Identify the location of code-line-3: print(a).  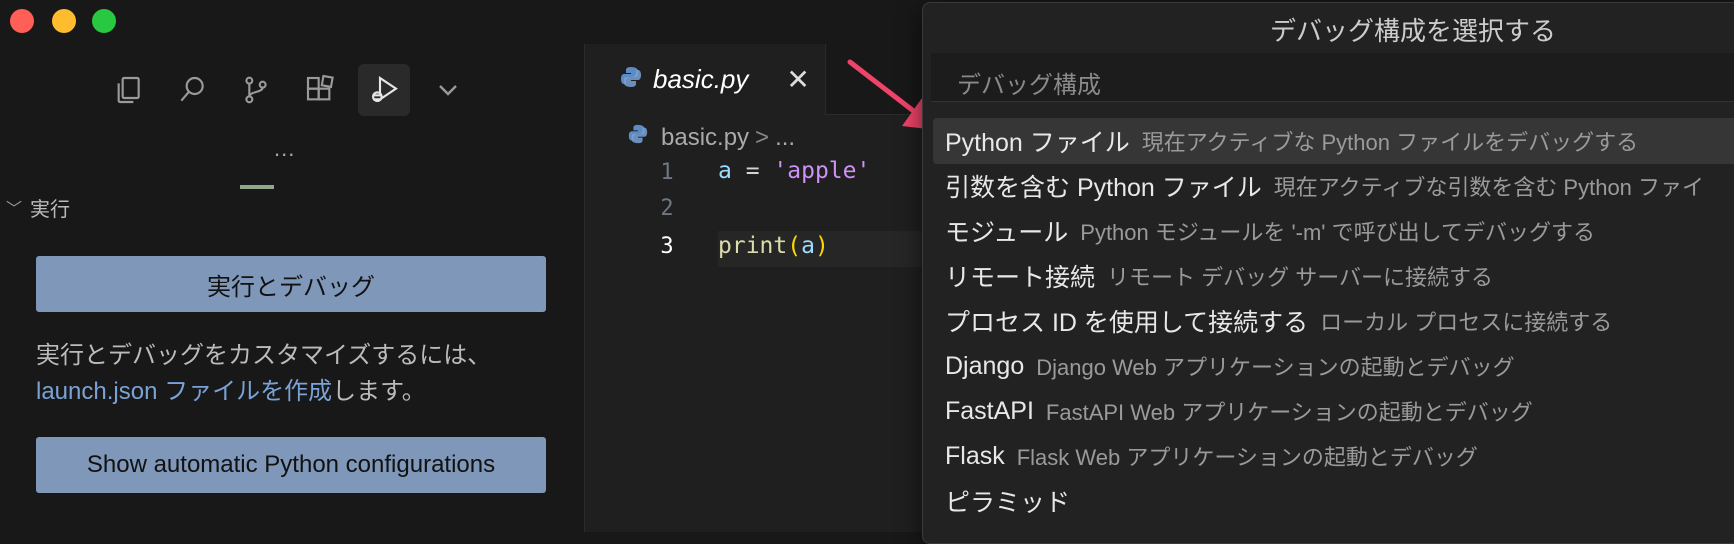
(773, 246).